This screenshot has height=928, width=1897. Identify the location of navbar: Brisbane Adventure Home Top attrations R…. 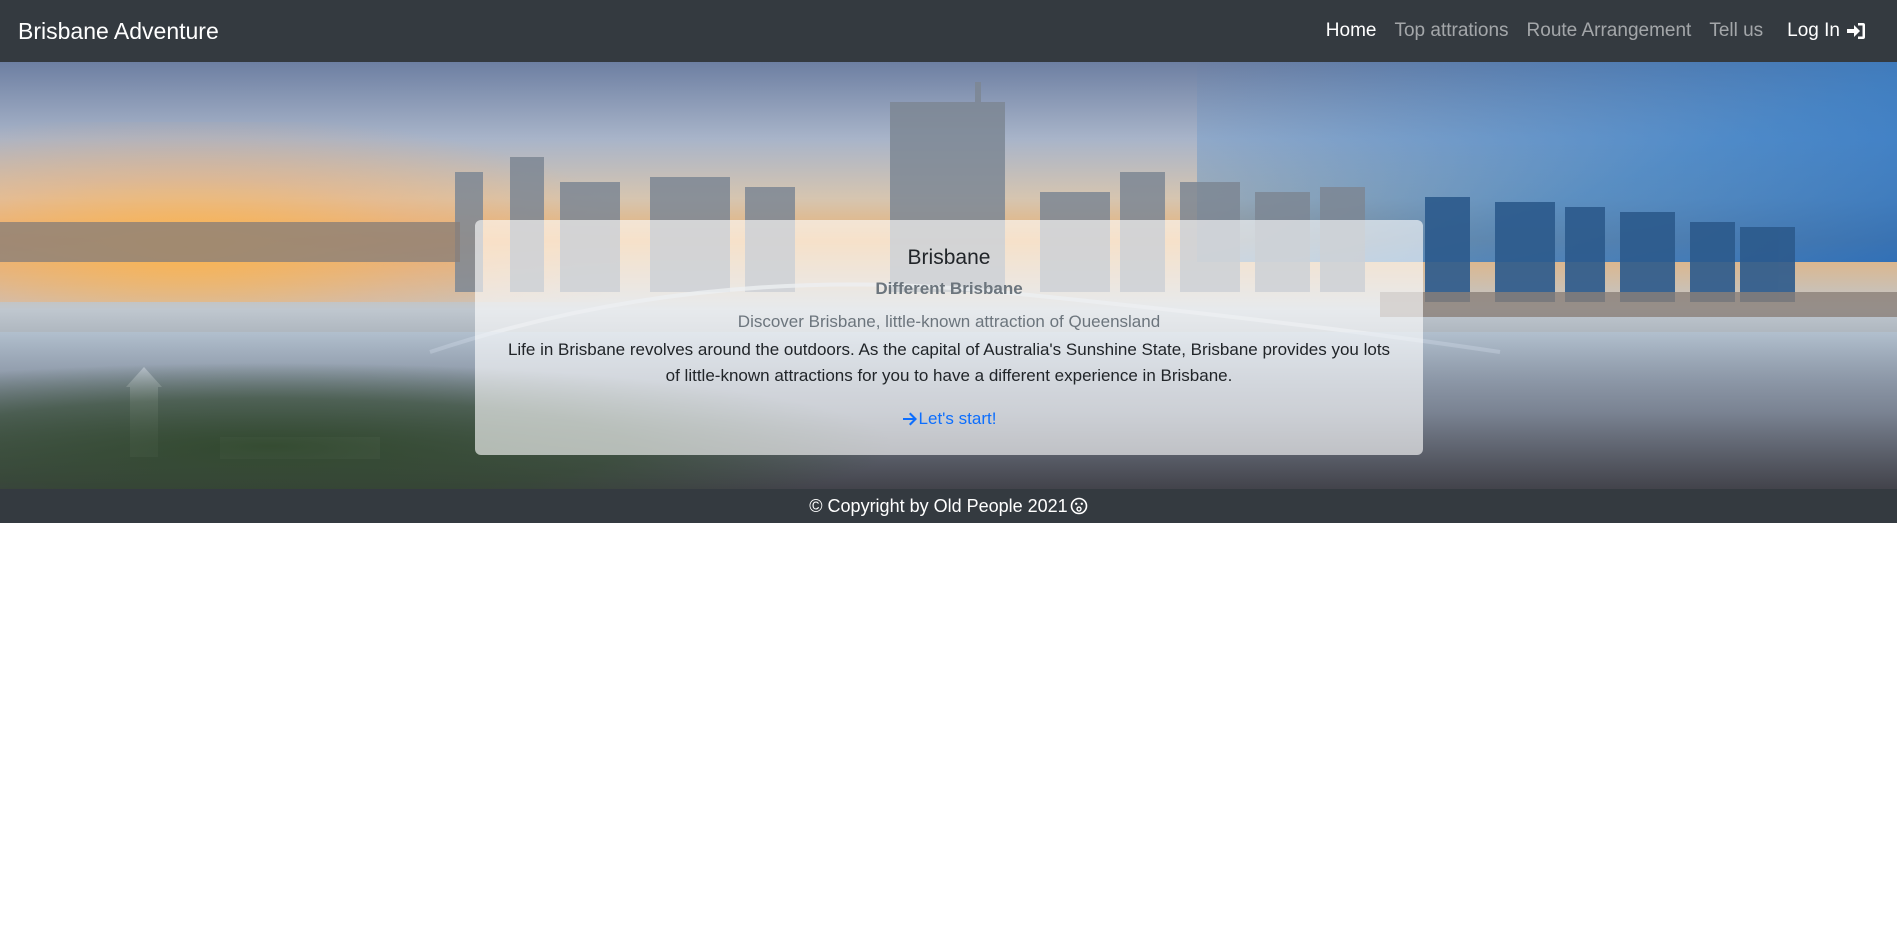
(948, 31).